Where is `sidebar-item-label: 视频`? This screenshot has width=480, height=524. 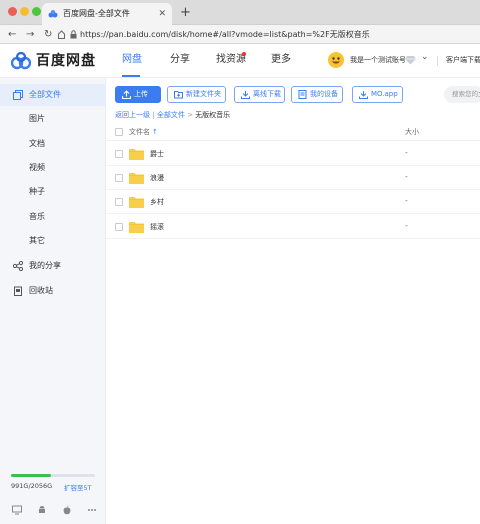 sidebar-item-label: 视频 is located at coordinates (37, 167).